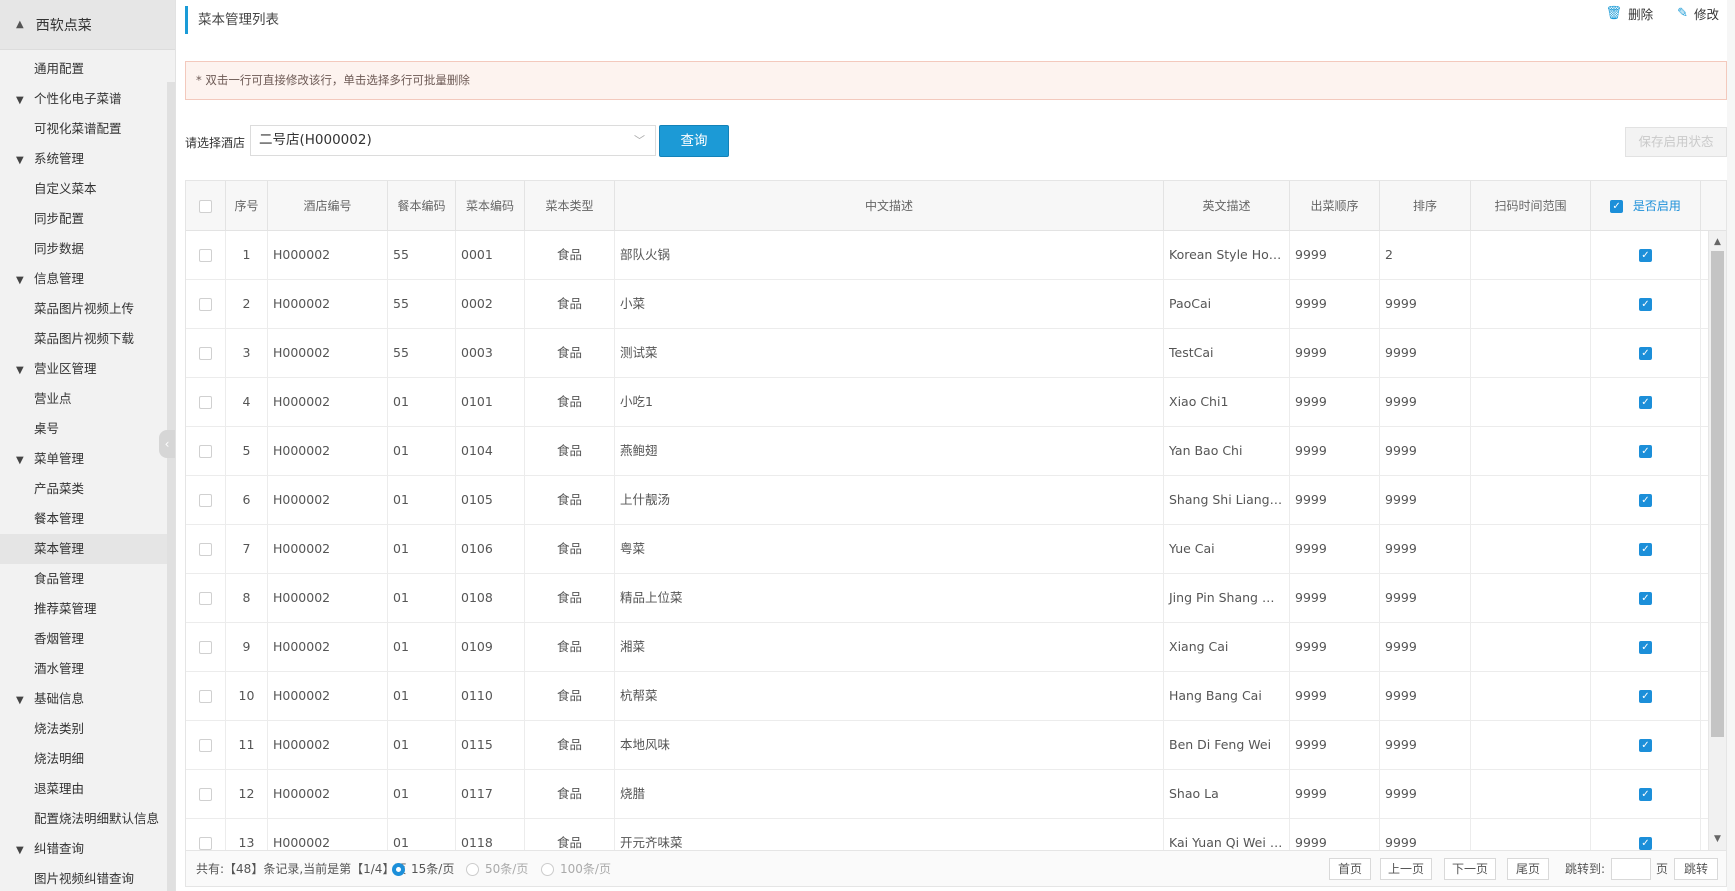 The image size is (1735, 891). Describe the element at coordinates (1717, 494) in the screenshot. I see `scroll-thumb` at that location.